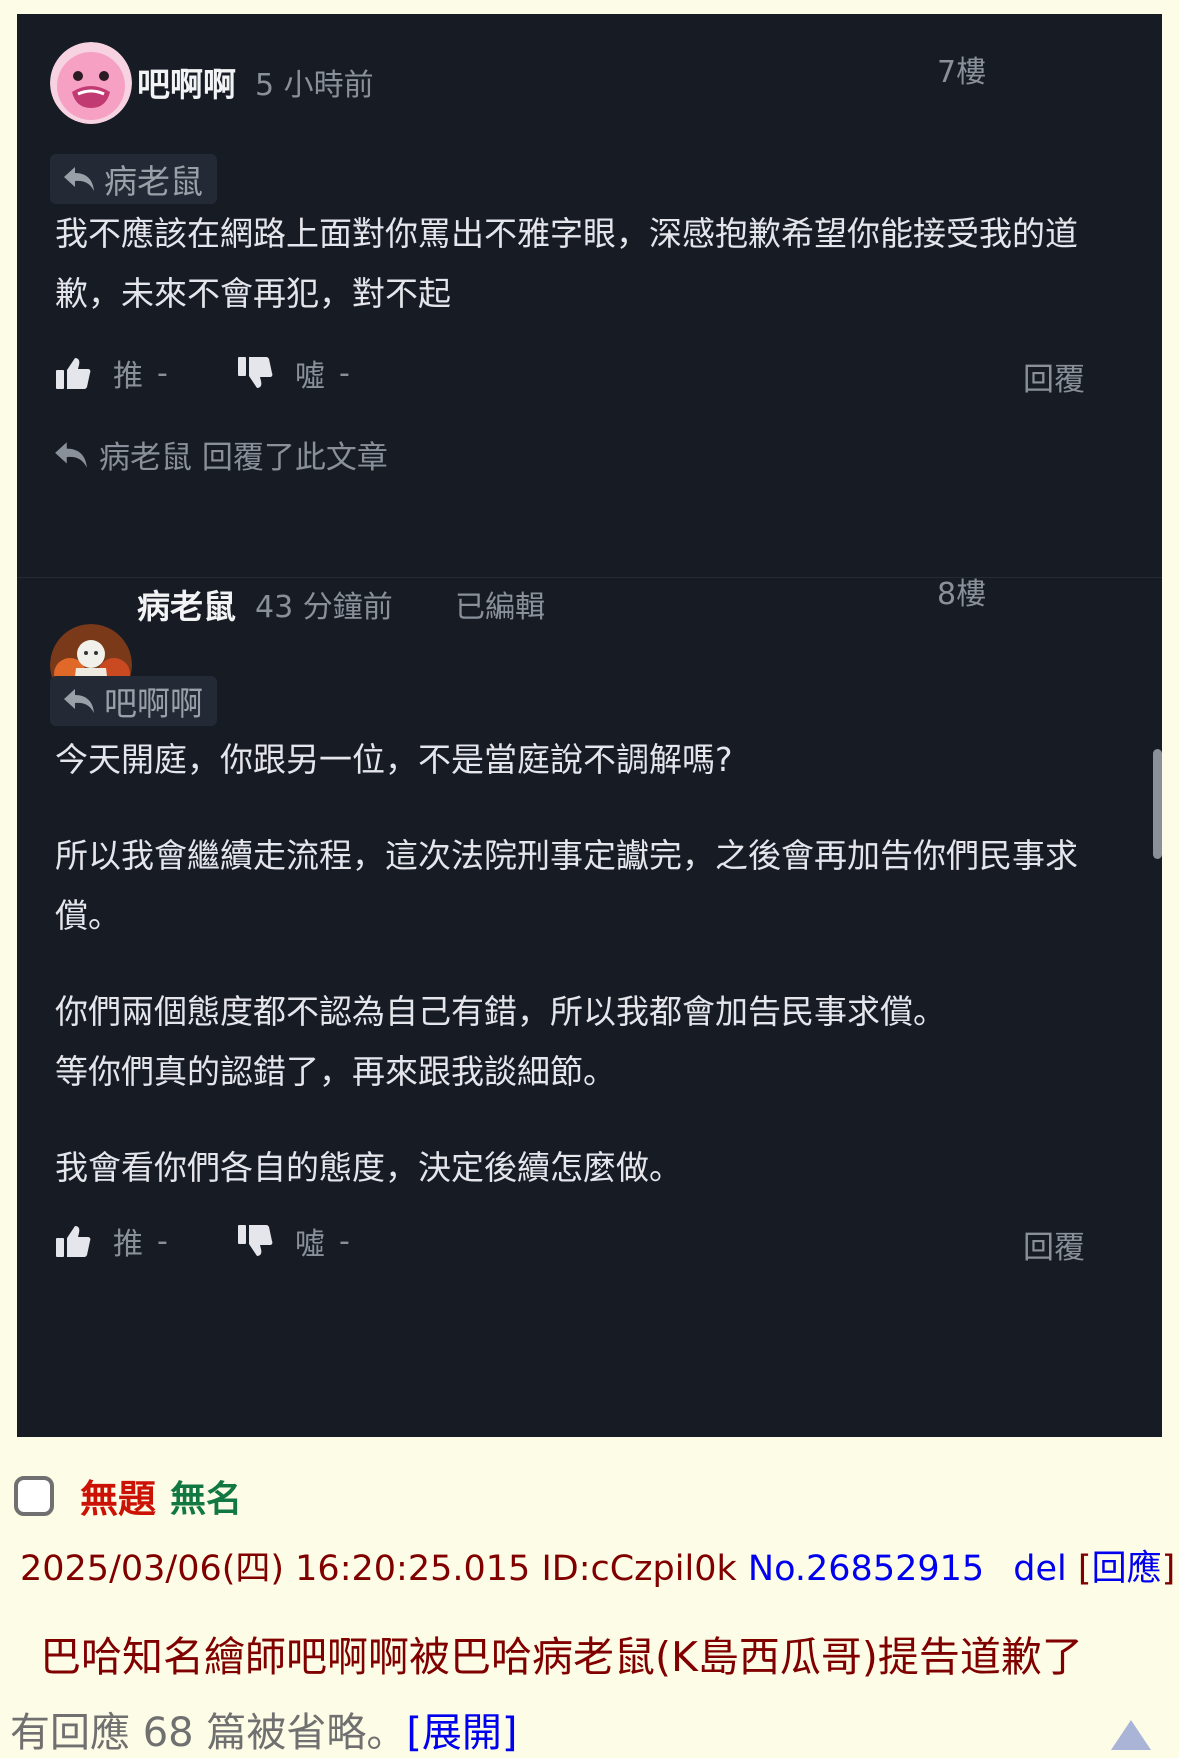 Image resolution: width=1179 pixels, height=1758 pixels. Describe the element at coordinates (1168, 1569) in the screenshot. I see `bracket-close: ]` at that location.